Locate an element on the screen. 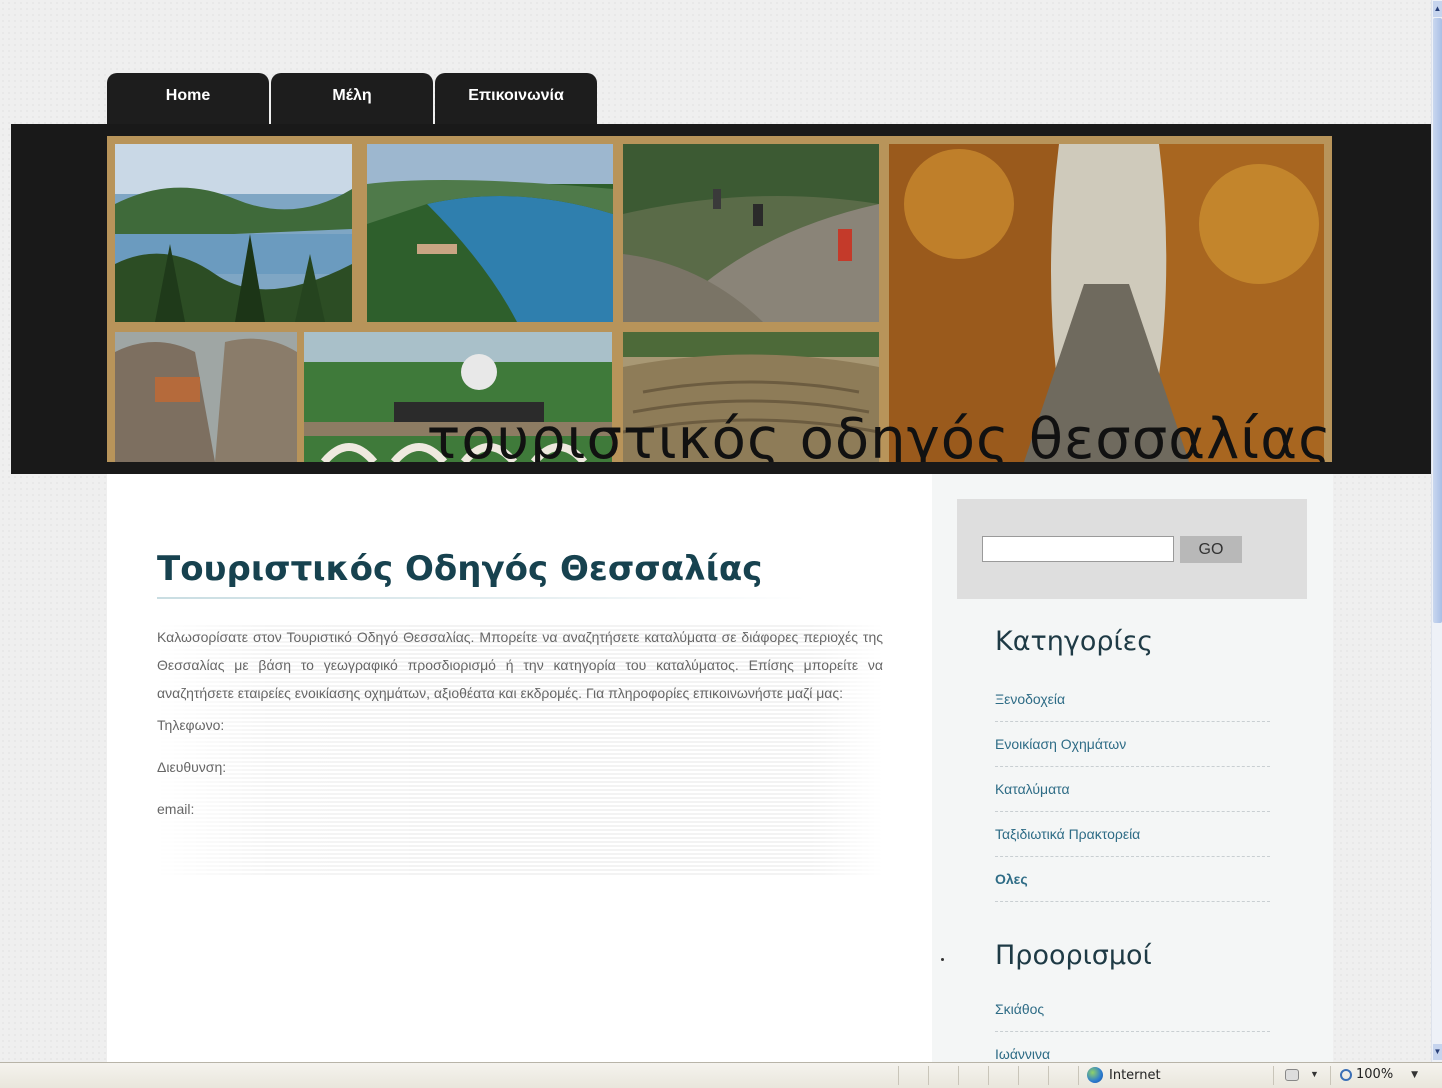 The height and width of the screenshot is (1088, 1442). zoom-icon is located at coordinates (1346, 1074).